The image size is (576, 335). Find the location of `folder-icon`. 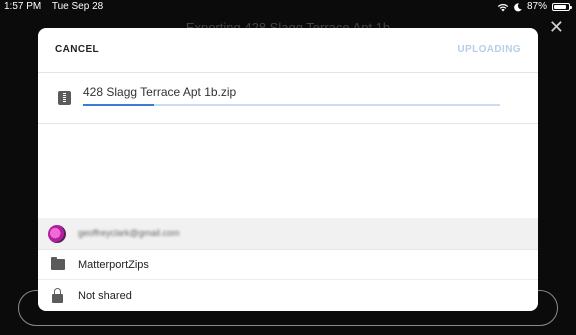

folder-icon is located at coordinates (58, 263).